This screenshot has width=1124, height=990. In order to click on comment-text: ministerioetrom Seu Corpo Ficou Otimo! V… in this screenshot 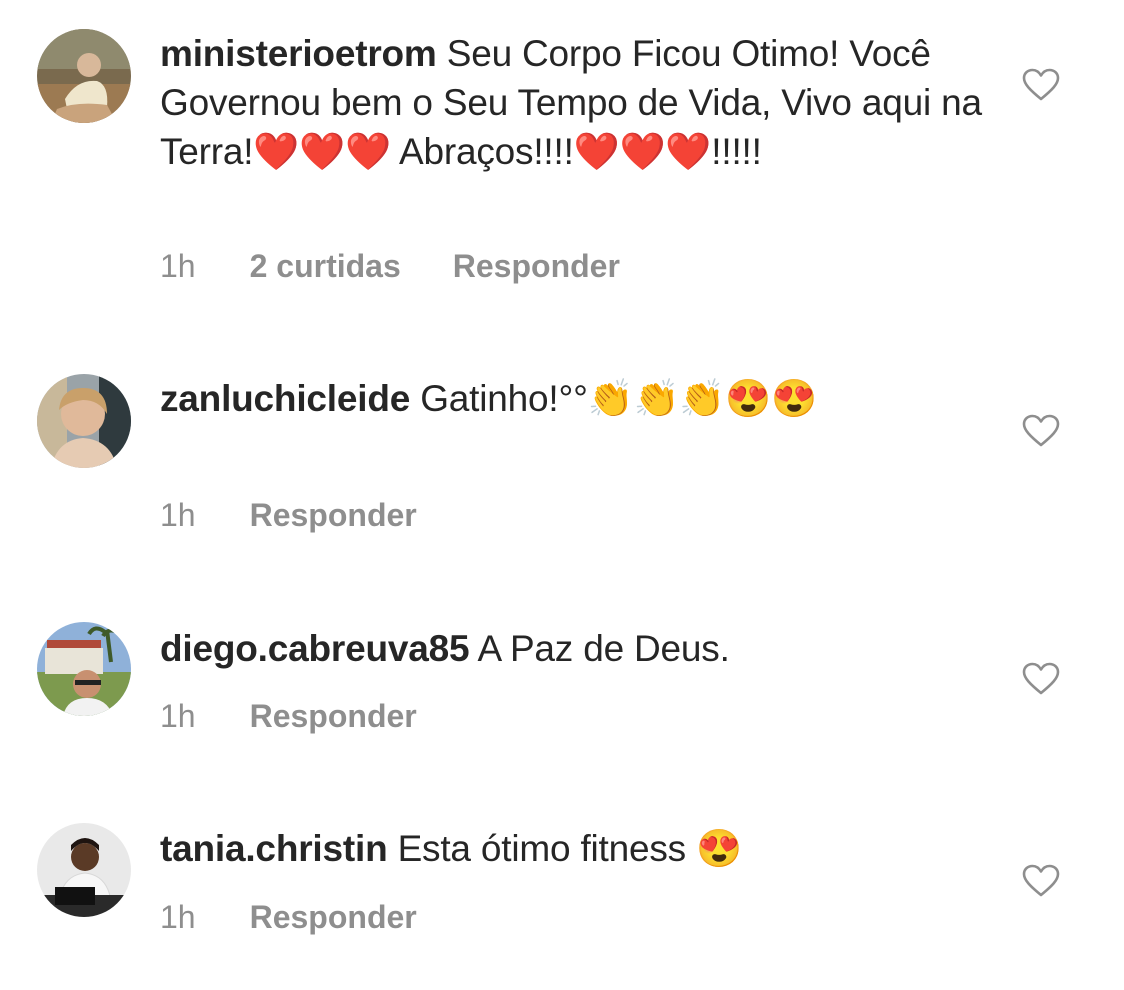, I will do `click(580, 102)`.